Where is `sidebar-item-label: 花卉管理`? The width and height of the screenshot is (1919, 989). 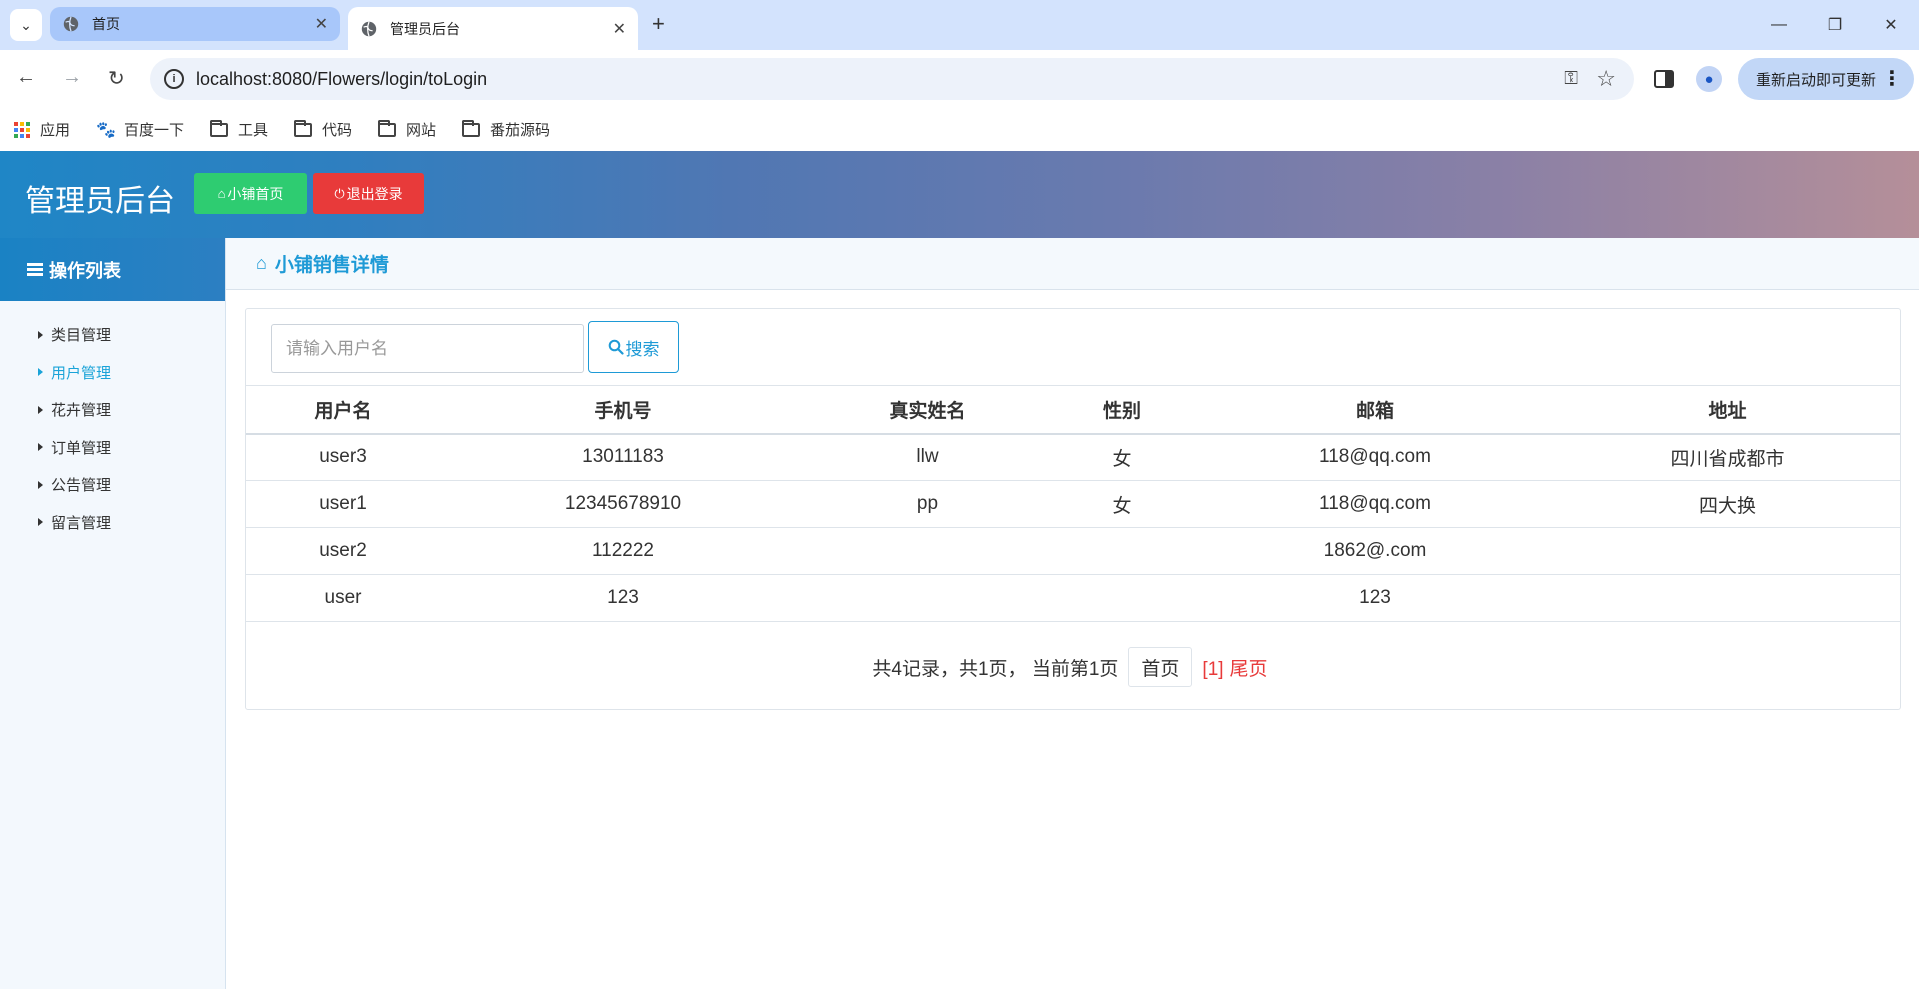 sidebar-item-label: 花卉管理 is located at coordinates (81, 411).